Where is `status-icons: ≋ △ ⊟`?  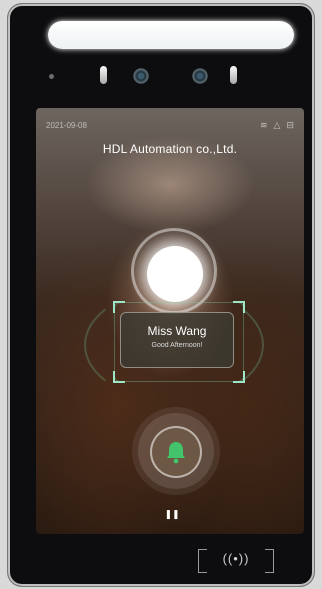 status-icons: ≋ △ ⊟ is located at coordinates (277, 125).